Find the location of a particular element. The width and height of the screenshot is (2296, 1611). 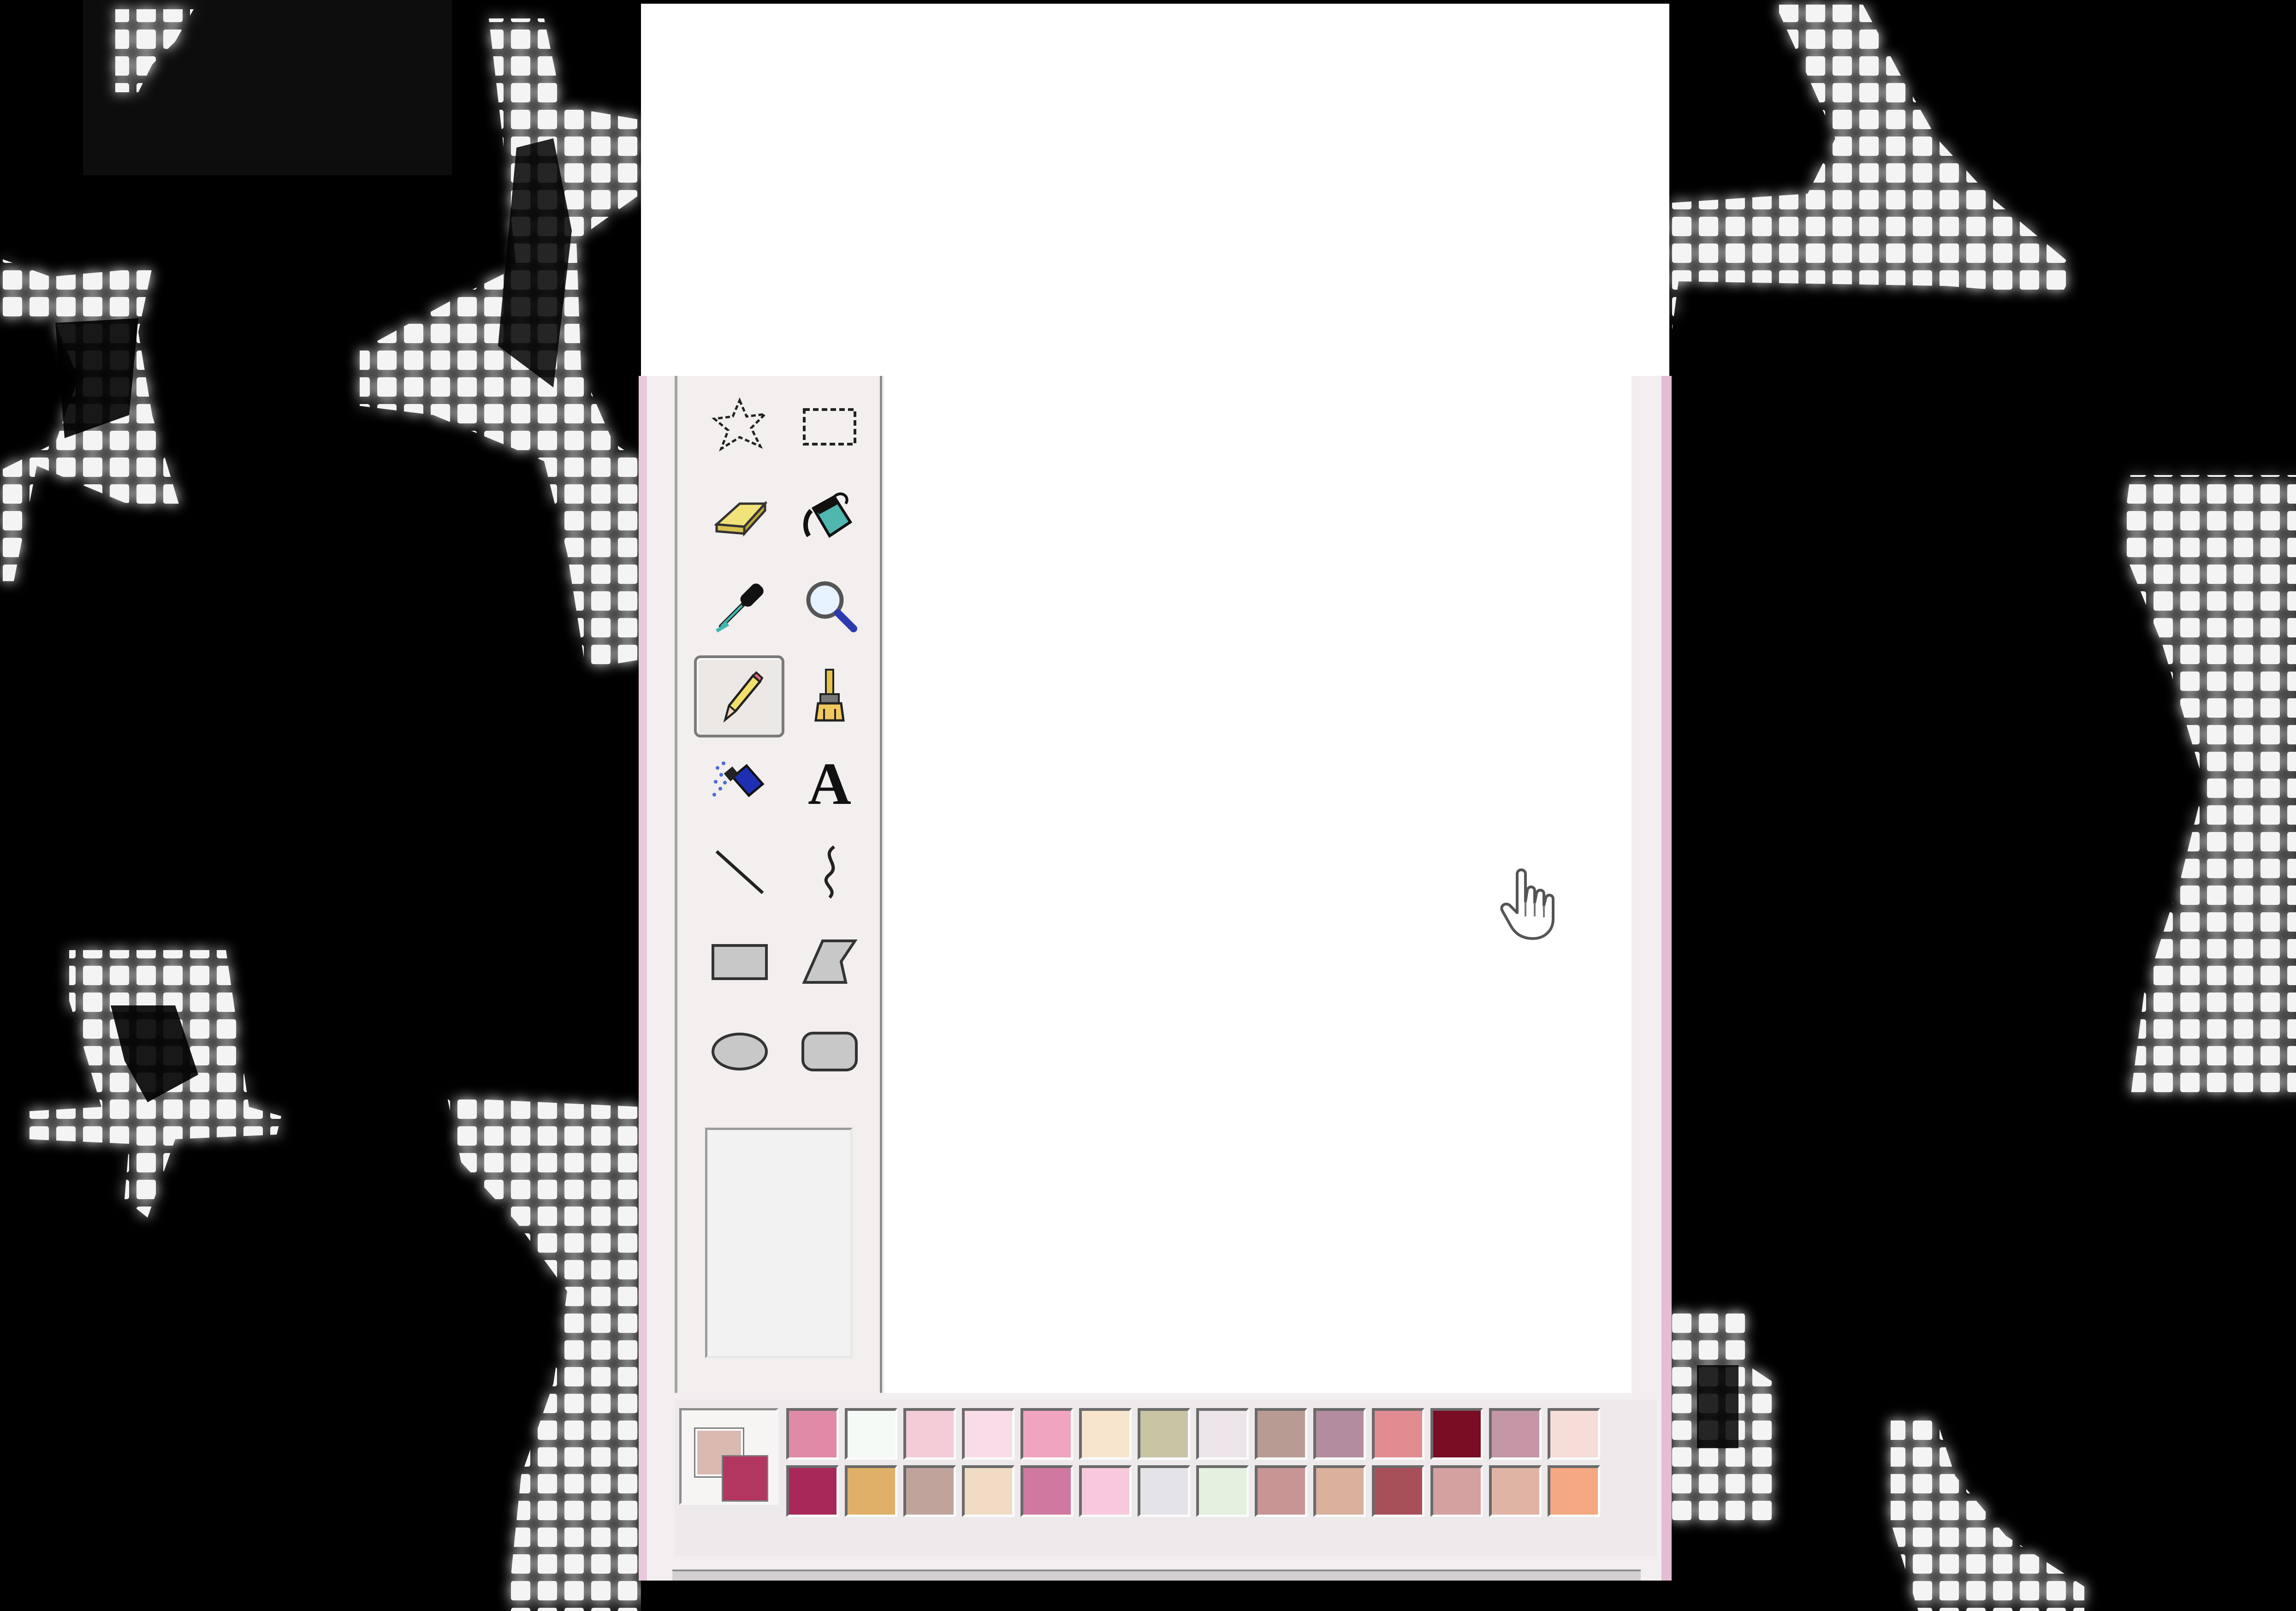

tool-select is located at coordinates (829, 426).